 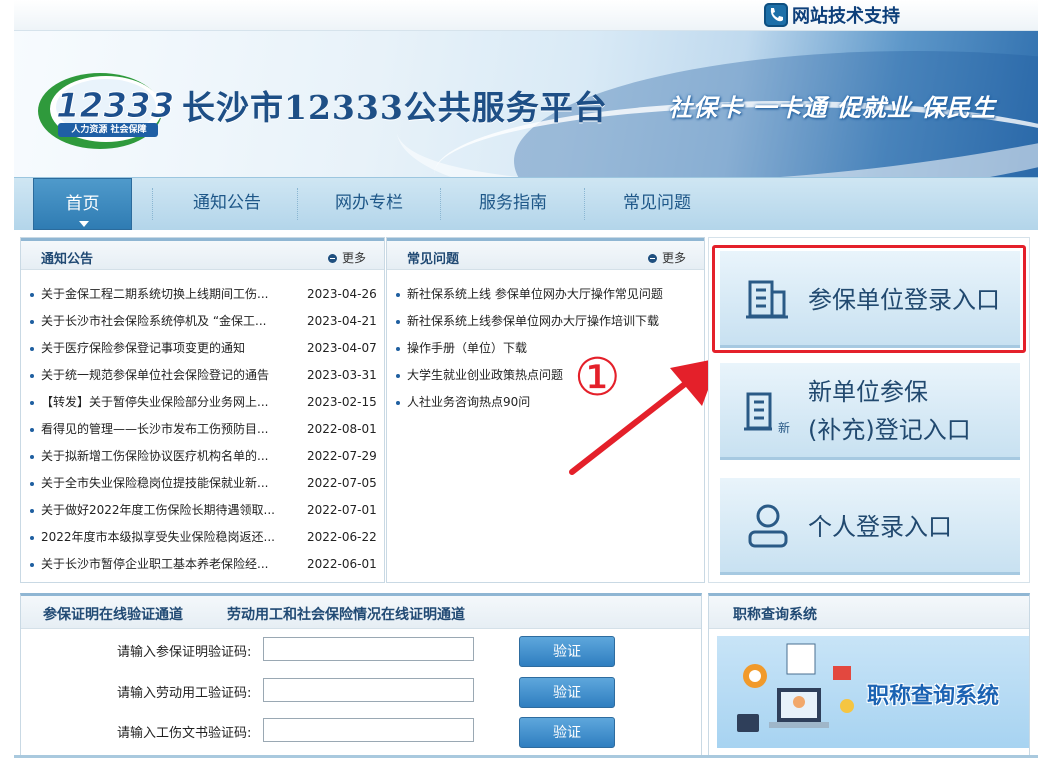 I want to click on annotation-number: ①, so click(x=597, y=378).